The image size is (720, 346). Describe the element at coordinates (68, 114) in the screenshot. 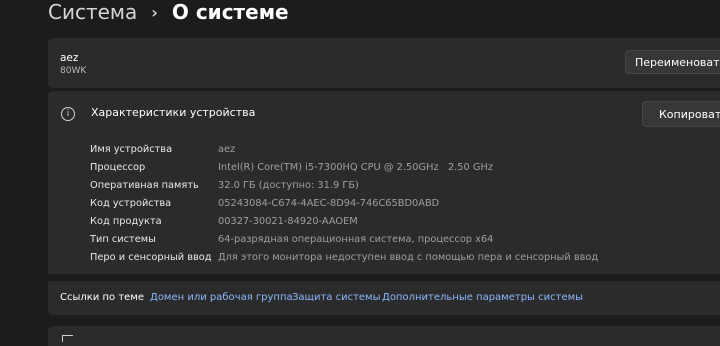

I see `info-icon: i` at that location.